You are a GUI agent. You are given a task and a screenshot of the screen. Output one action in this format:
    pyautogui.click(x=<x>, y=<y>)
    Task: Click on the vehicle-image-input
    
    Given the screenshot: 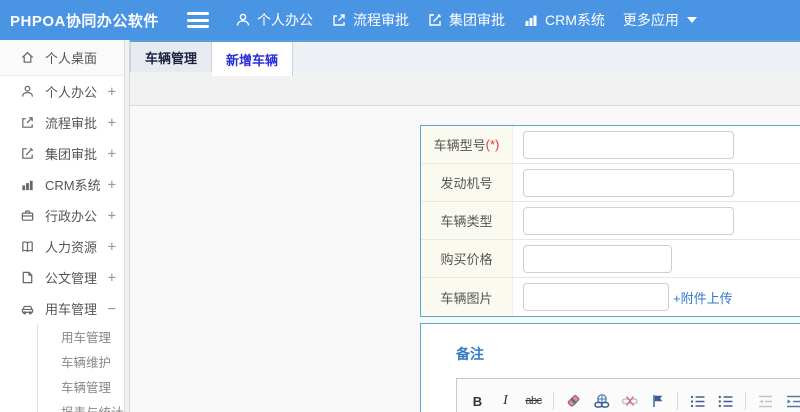 What is the action you would take?
    pyautogui.click(x=596, y=297)
    